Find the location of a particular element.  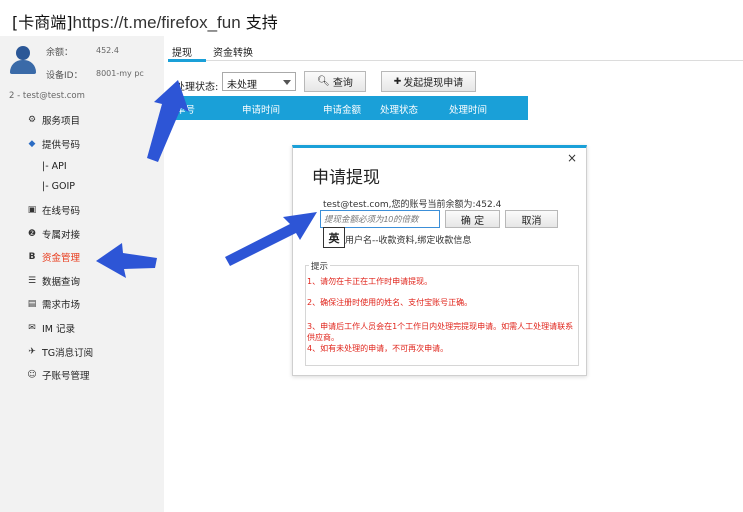

sidebar-item-im-records: ✉ IM 记录 is located at coordinates (50, 328).